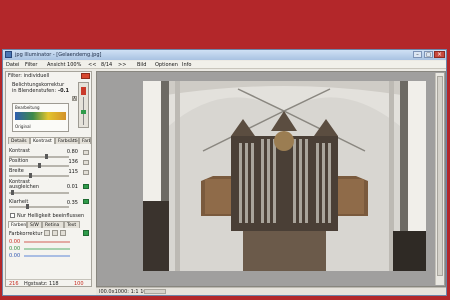 The height and width of the screenshot is (300, 450). I want to click on slider-kontrast-ausgleichen-knob, so click(12, 192).